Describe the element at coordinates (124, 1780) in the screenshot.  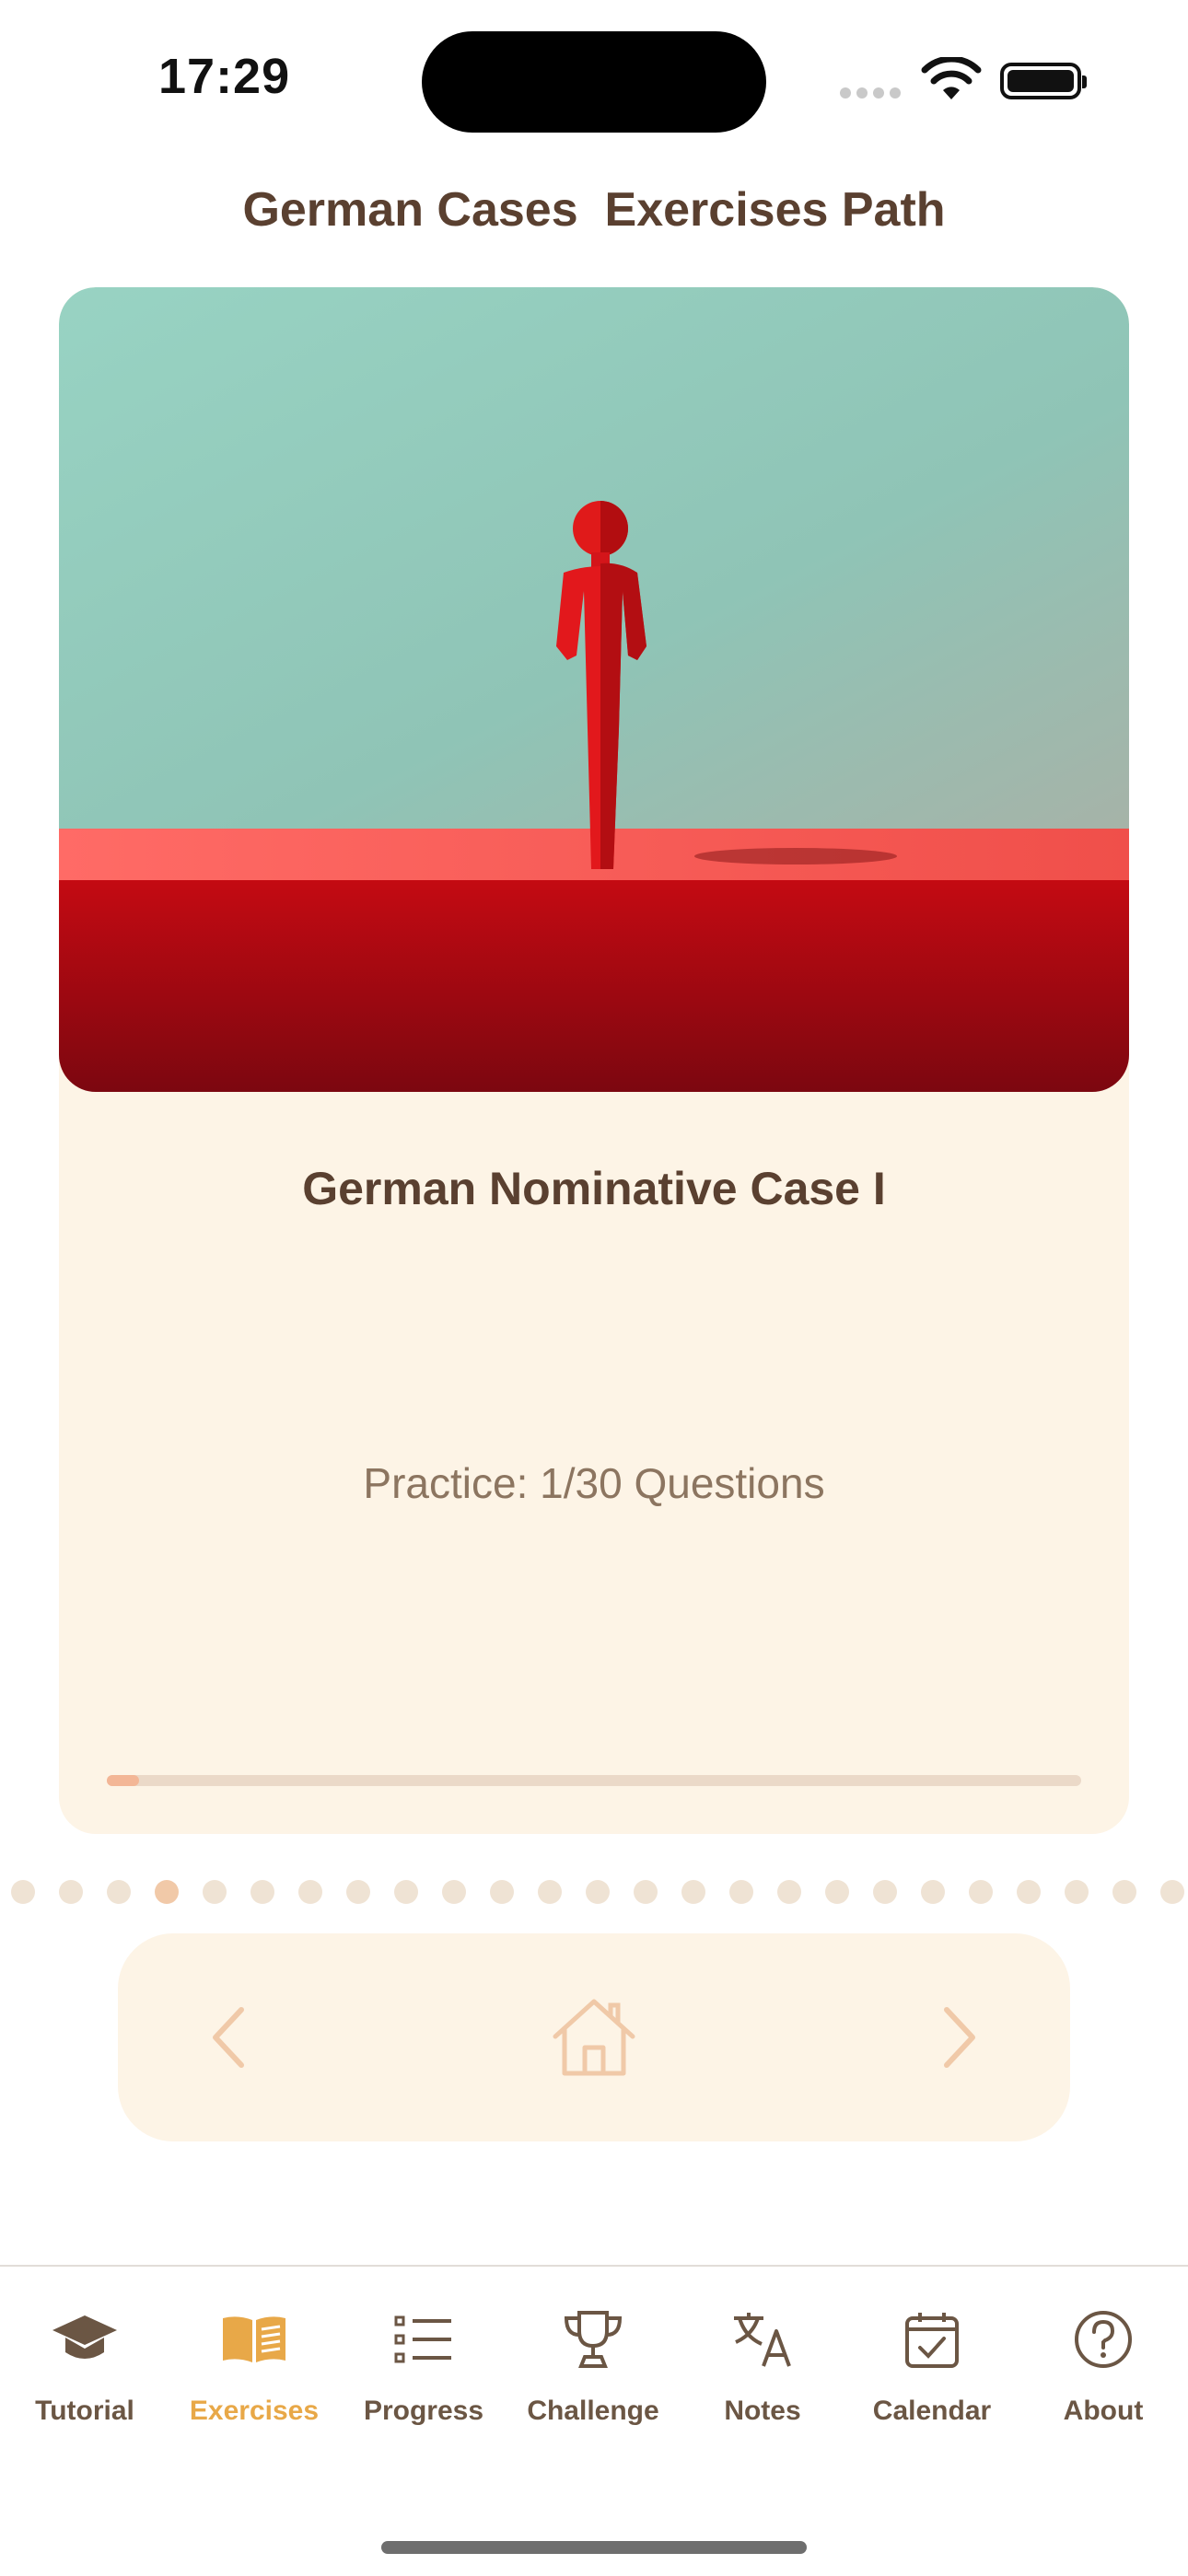
I see `practice-progress-fill` at that location.